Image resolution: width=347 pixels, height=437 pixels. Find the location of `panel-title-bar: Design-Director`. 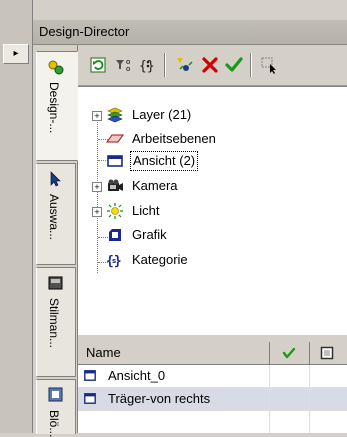

panel-title-bar: Design-Director is located at coordinates (190, 32).